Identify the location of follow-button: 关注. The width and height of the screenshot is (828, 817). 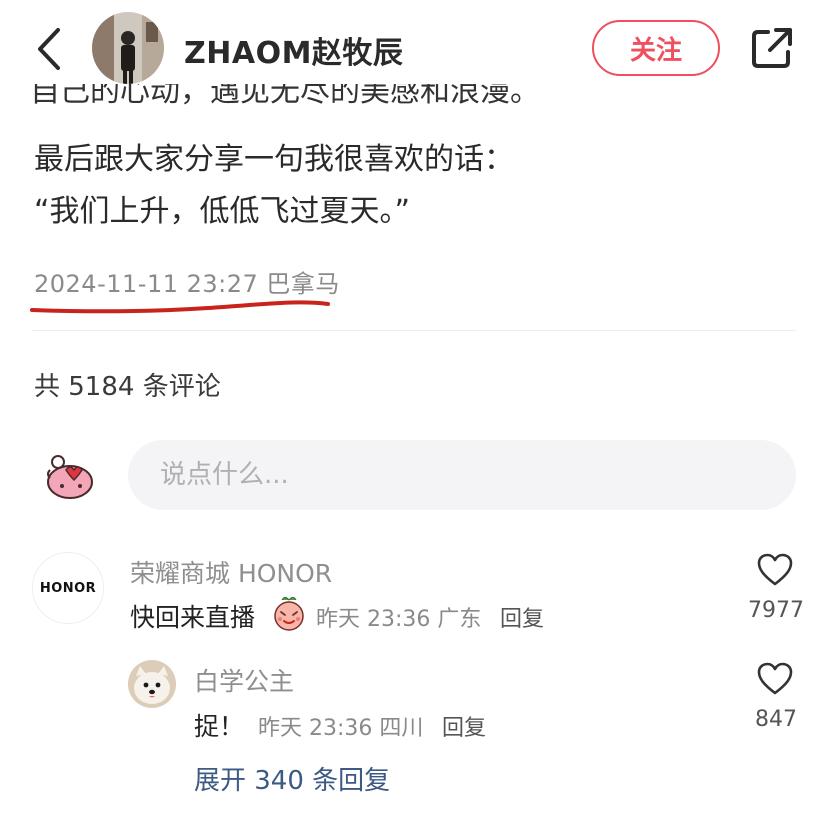
(656, 48).